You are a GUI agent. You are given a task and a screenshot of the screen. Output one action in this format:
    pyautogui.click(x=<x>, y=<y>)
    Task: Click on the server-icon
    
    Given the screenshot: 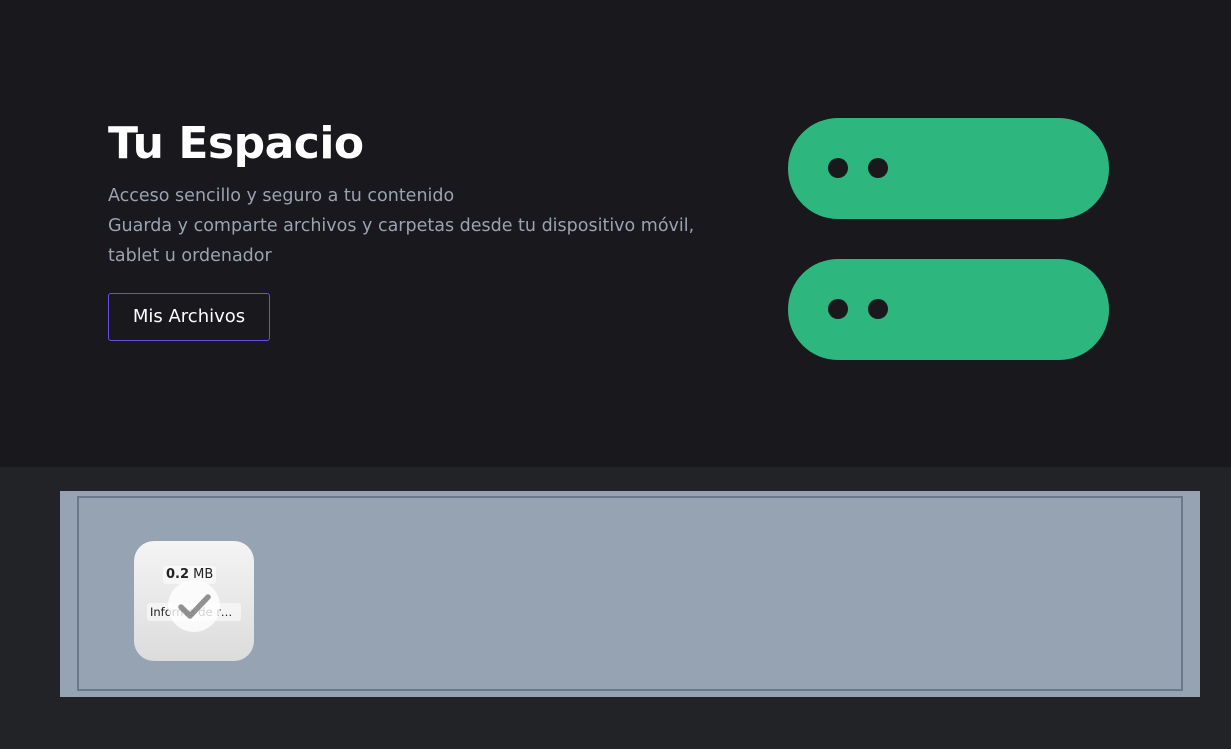 What is the action you would take?
    pyautogui.click(x=948, y=239)
    